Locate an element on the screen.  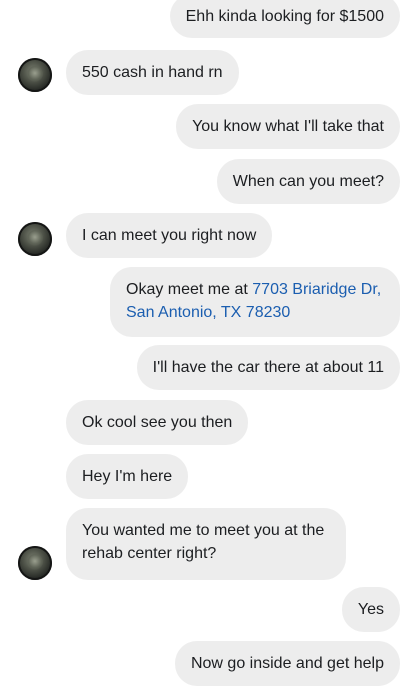
message-text: I can meet you right now is located at coordinates (169, 235).